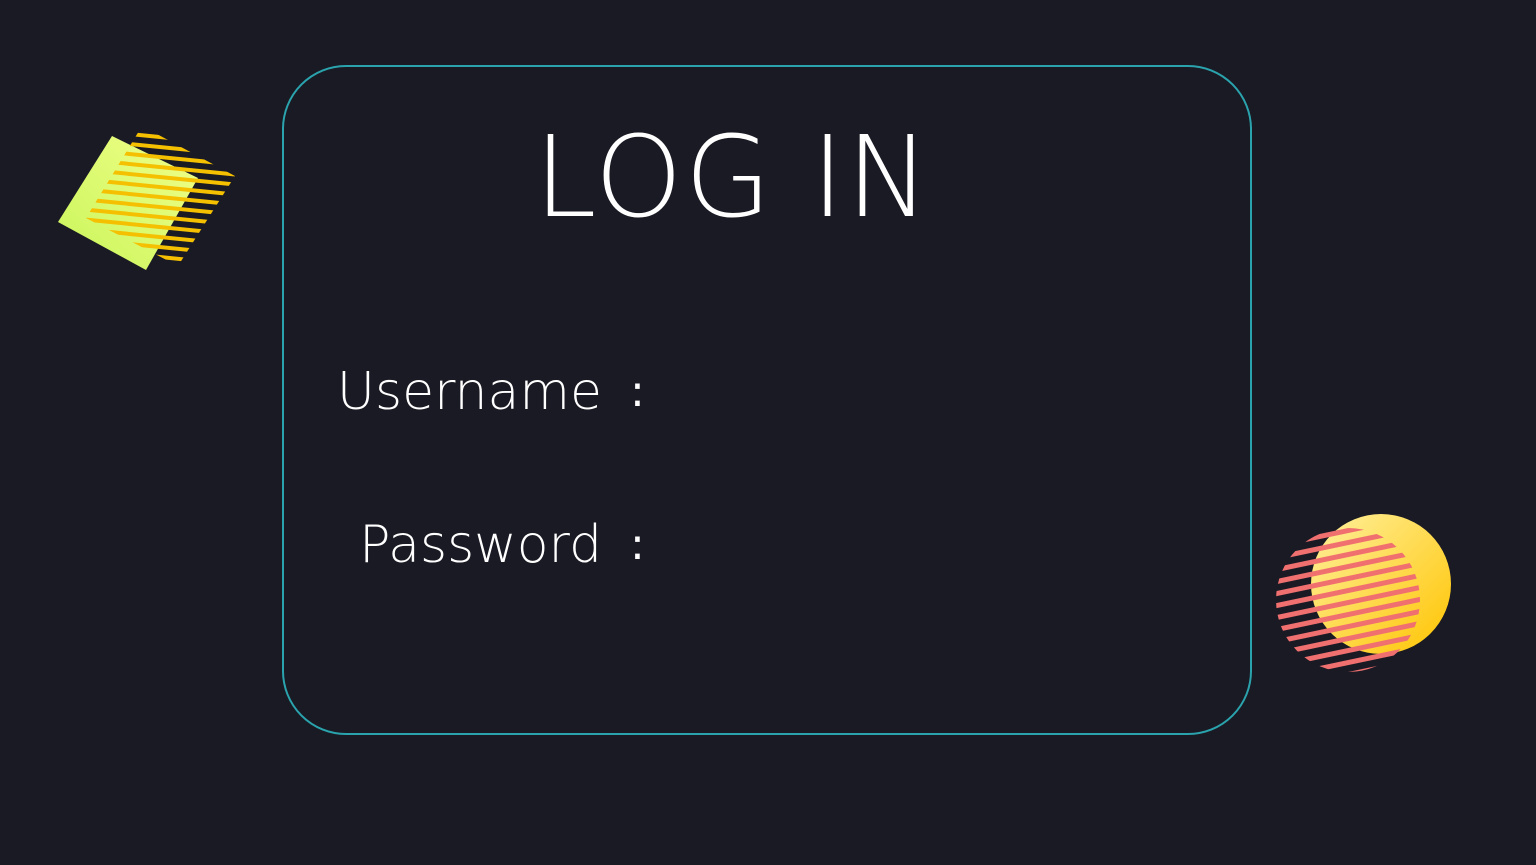  I want to click on login-title: LOG IN, so click(733, 178).